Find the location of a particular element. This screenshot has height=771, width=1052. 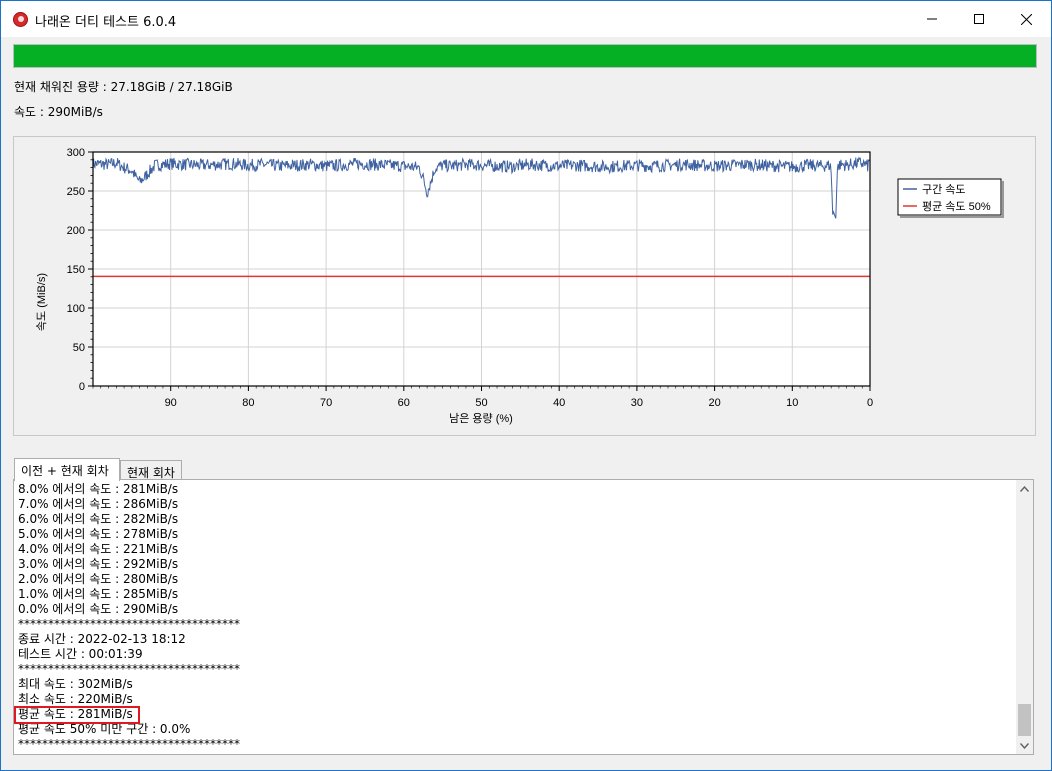

filled-capacity-label: 현재 채워진 용량 : 27.18GiB / 27.18GiB is located at coordinates (123, 87).